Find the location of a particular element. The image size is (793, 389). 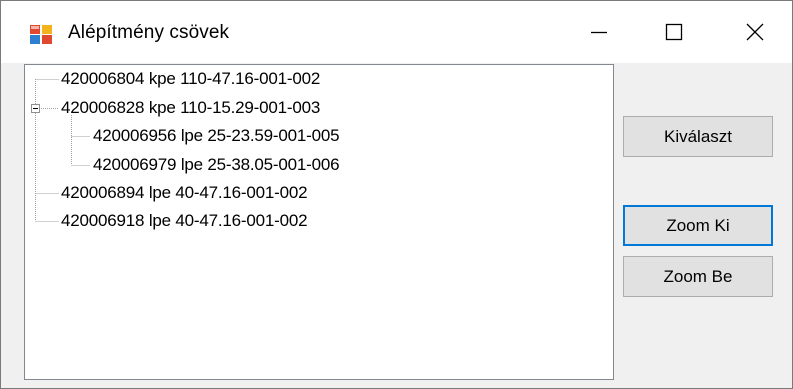

collapse-toggle-icon is located at coordinates (35, 108).